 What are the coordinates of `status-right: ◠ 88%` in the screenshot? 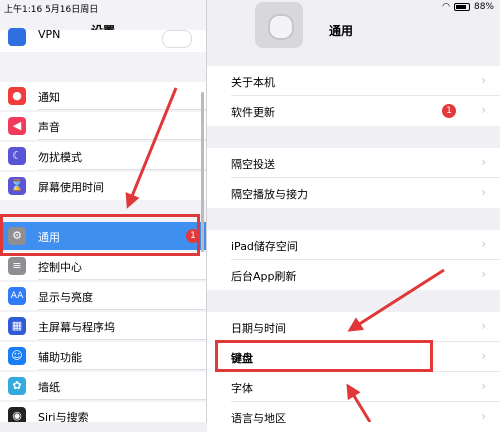 It's located at (468, 7).